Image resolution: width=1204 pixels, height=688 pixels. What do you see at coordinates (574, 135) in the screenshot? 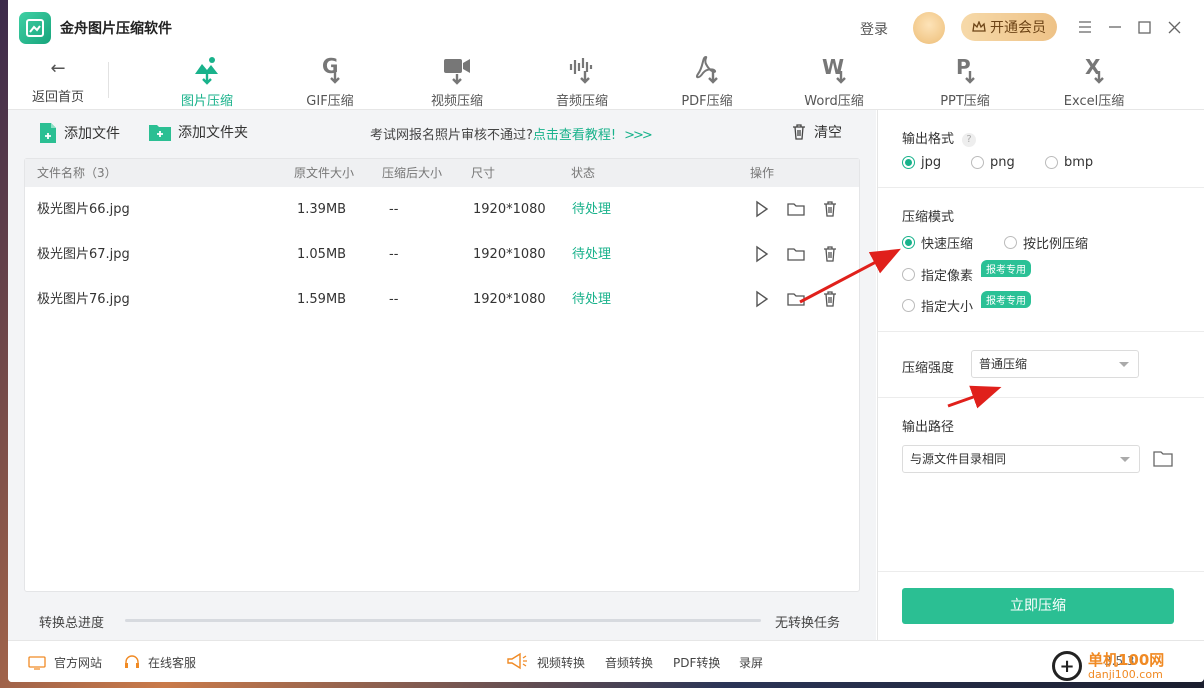
I see `tutorial-link: 点击查看教程!` at bounding box center [574, 135].